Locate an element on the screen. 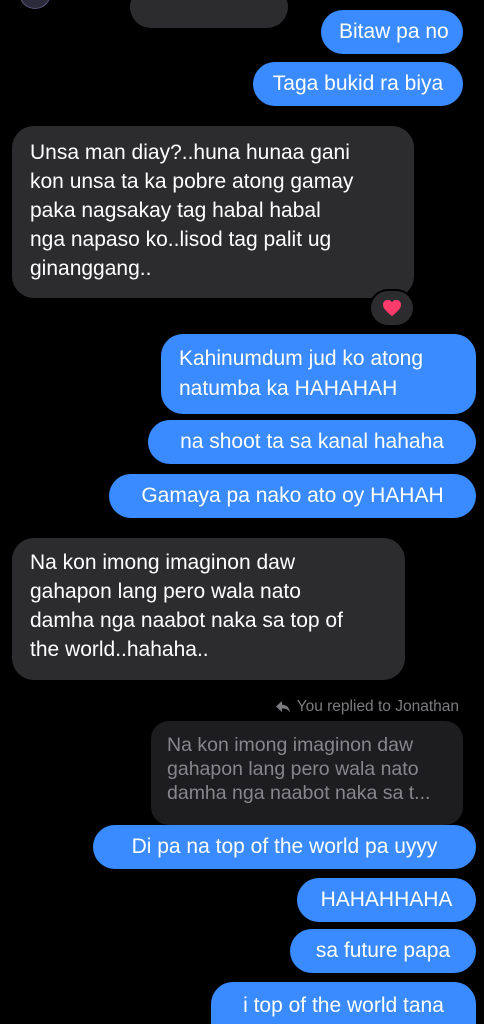  message-text: HAHAHHAHA is located at coordinates (386, 899).